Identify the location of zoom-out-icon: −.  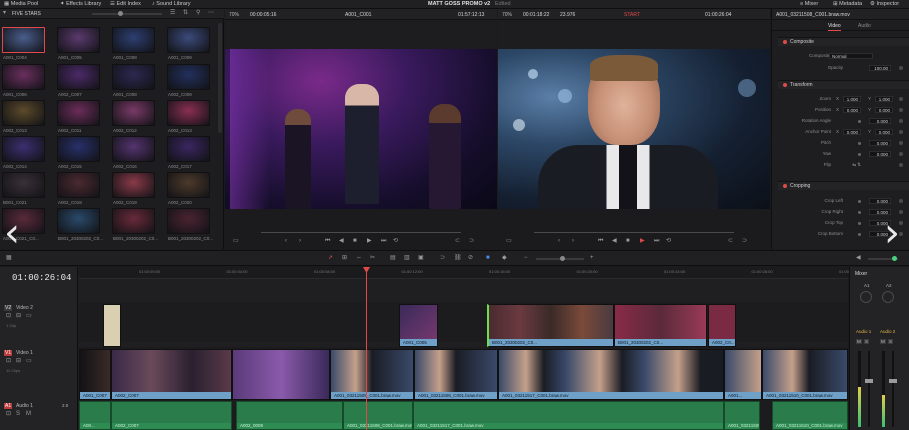
(526, 258).